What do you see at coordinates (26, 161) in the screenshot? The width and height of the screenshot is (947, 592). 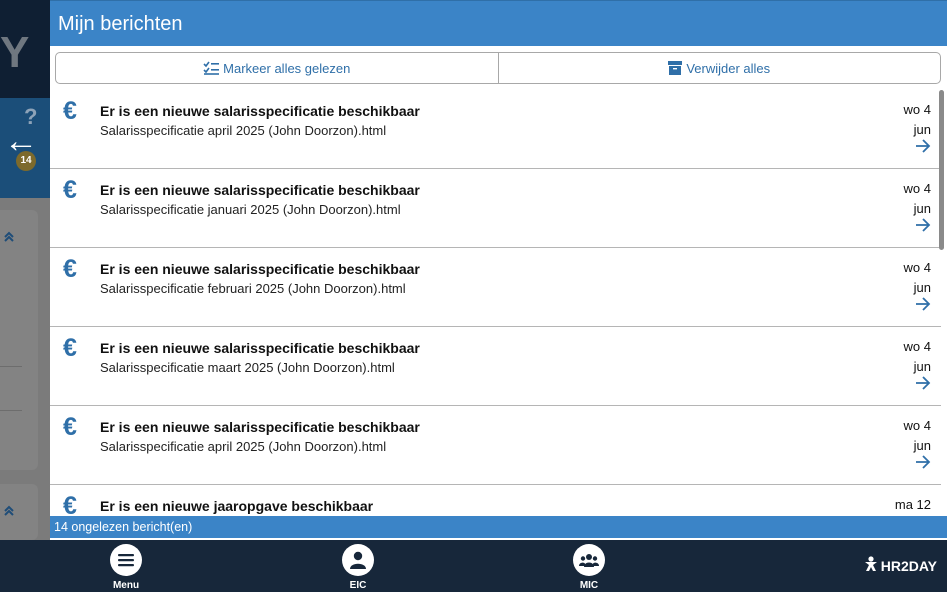 I see `notification-badge: 14` at bounding box center [26, 161].